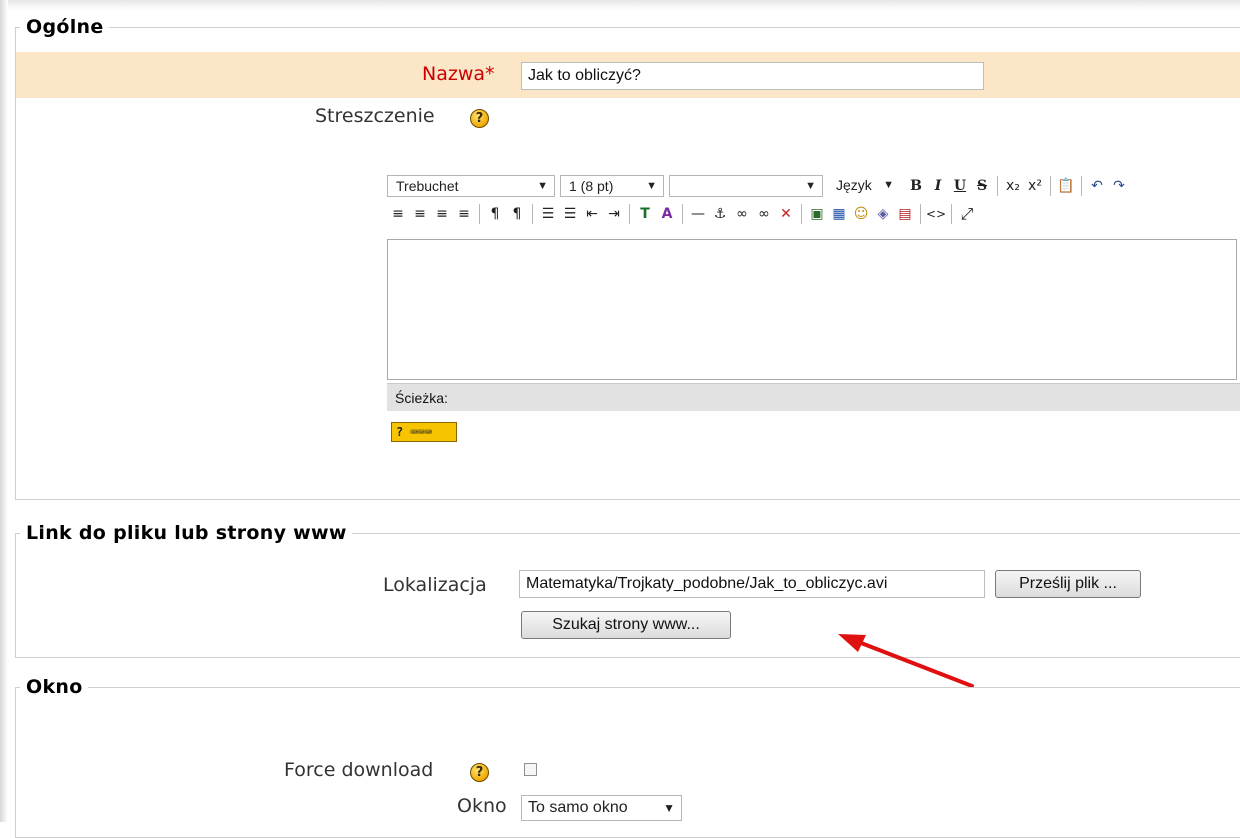  What do you see at coordinates (817, 214) in the screenshot?
I see `insert-image-icon: ▣` at bounding box center [817, 214].